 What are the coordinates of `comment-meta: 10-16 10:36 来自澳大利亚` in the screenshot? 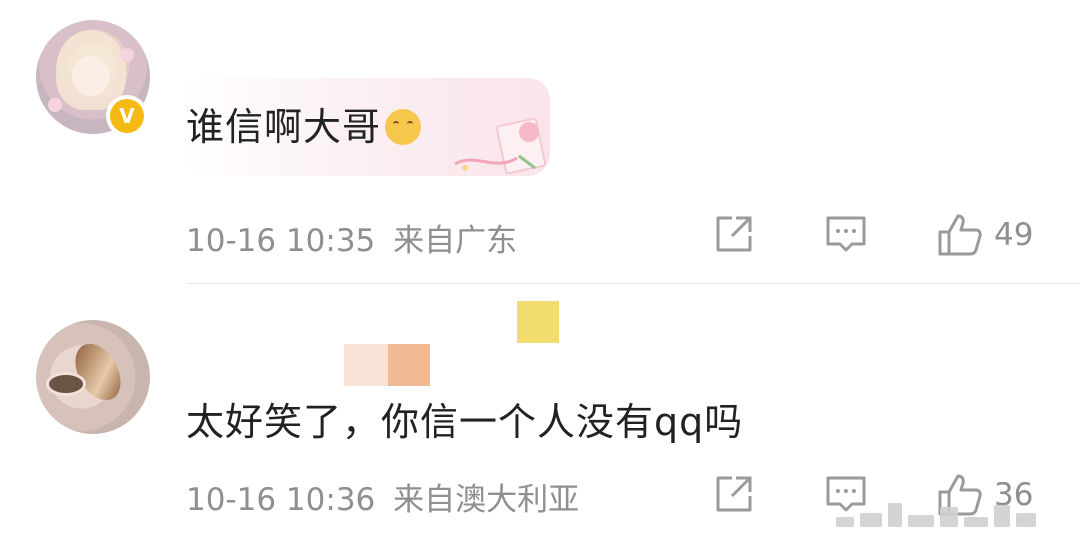 It's located at (382, 496).